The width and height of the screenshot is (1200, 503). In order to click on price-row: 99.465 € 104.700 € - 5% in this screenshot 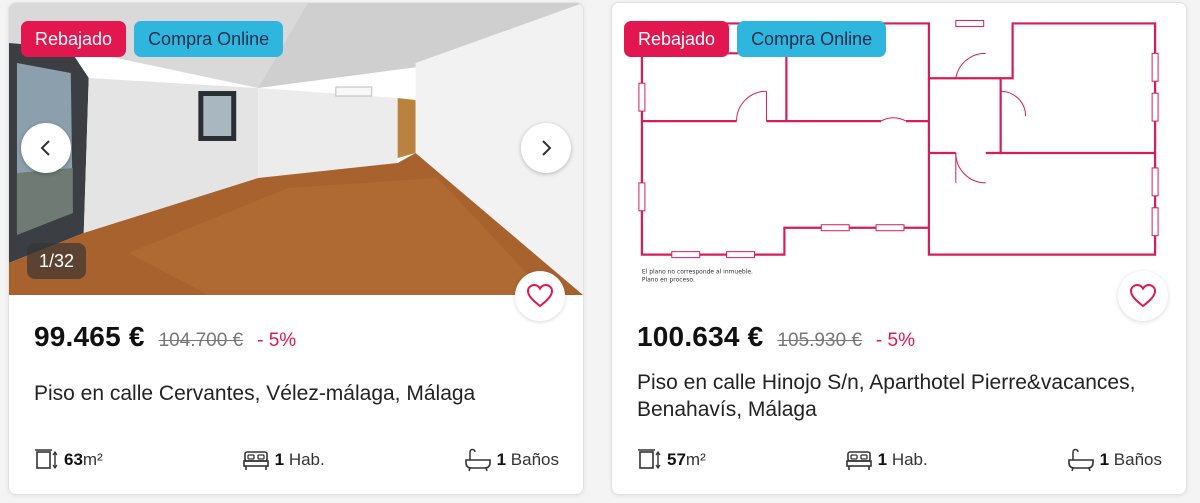, I will do `click(165, 337)`.